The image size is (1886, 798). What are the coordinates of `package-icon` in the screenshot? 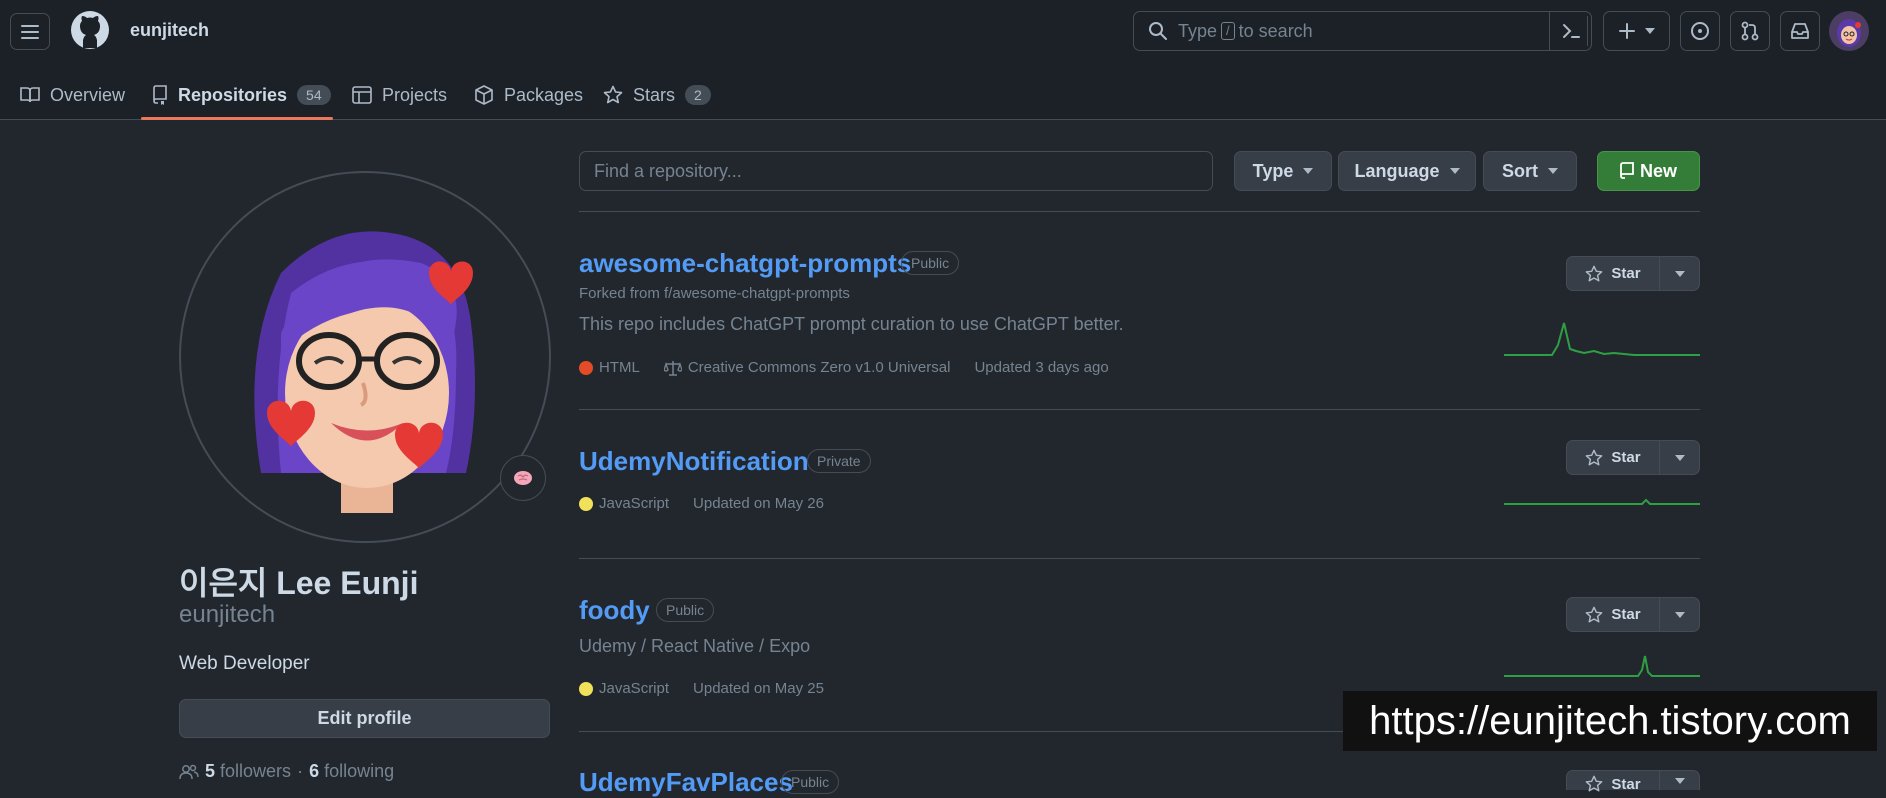 It's located at (484, 95).